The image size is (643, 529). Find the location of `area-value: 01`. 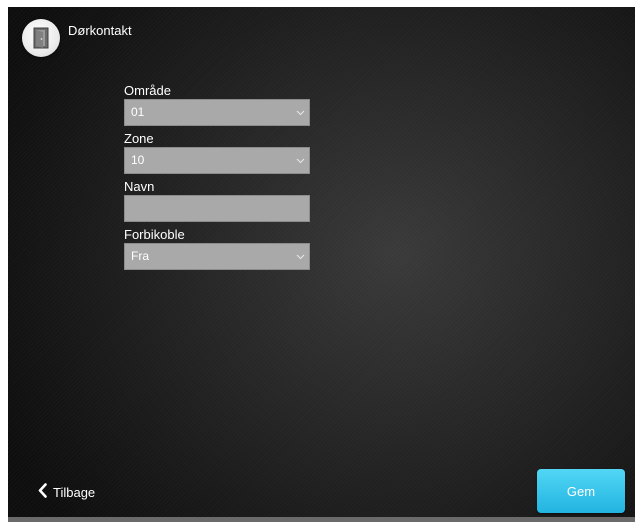

area-value: 01 is located at coordinates (138, 112).